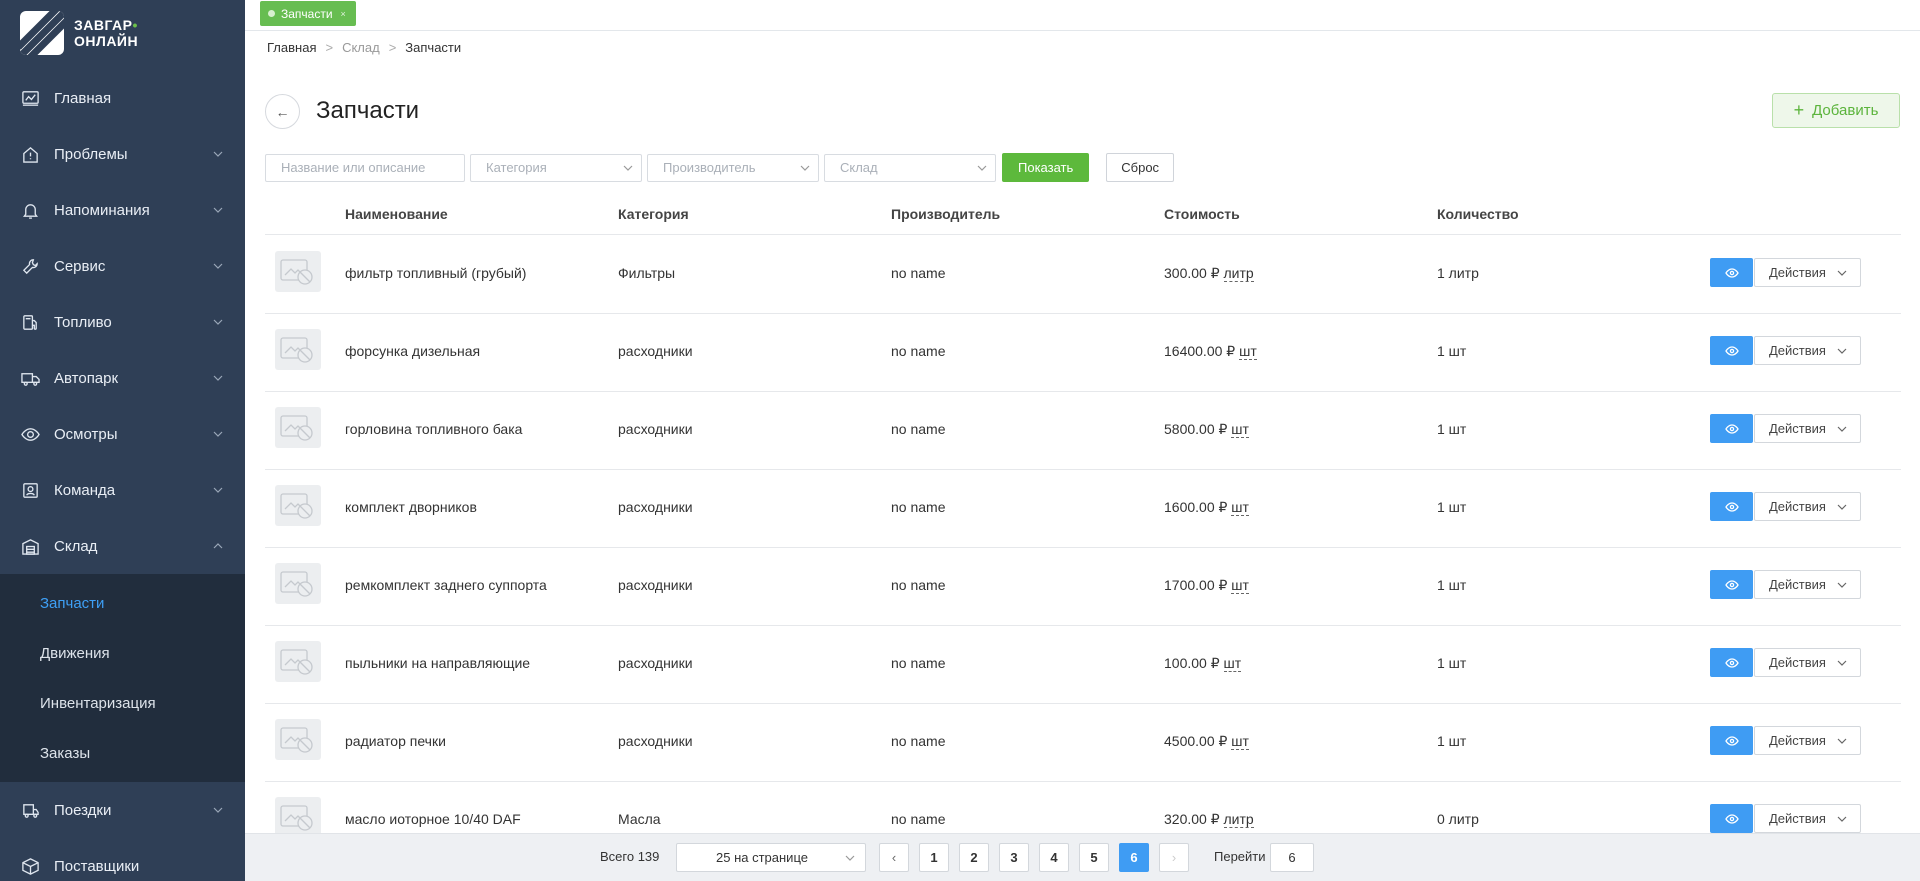  I want to click on page-button-4: 4, so click(1054, 857).